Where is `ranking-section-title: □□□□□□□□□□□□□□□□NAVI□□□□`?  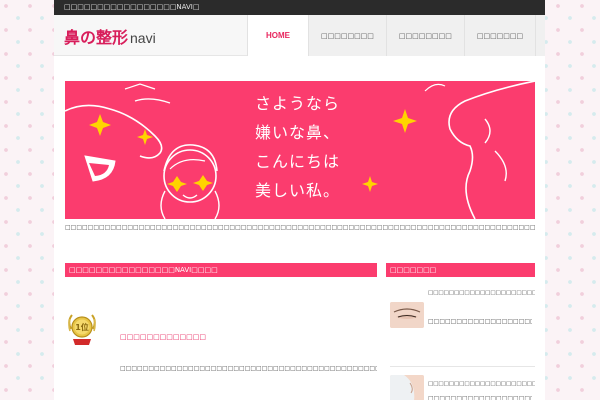
ranking-section-title: □□□□□□□□□□□□□□□□NAVI□□□□ is located at coordinates (221, 270).